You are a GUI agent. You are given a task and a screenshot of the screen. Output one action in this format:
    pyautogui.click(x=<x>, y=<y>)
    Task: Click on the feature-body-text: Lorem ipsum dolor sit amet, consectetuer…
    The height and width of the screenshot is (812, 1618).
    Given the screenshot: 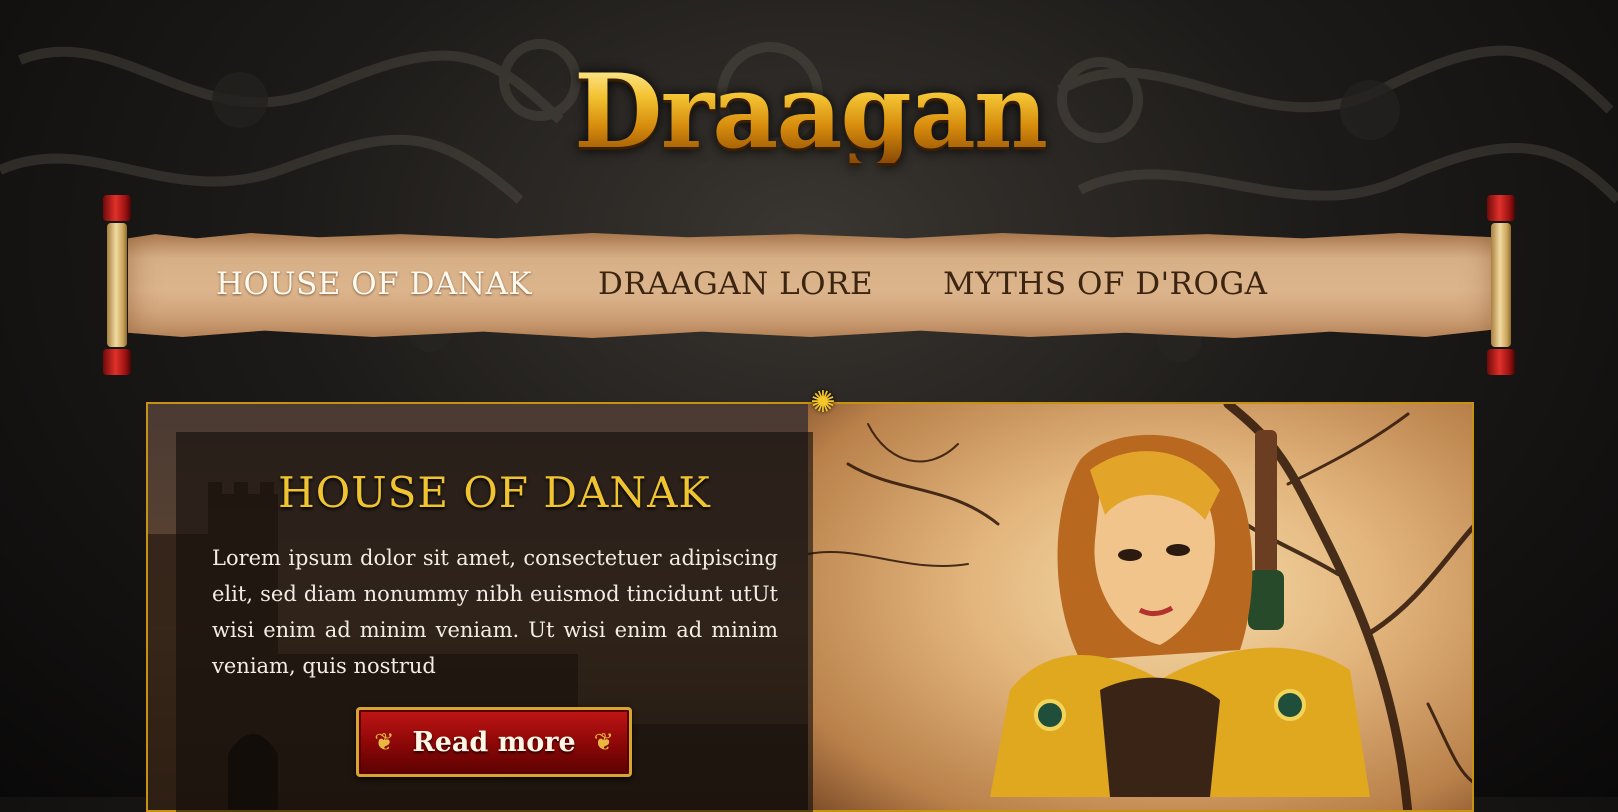 What is the action you would take?
    pyautogui.click(x=495, y=612)
    